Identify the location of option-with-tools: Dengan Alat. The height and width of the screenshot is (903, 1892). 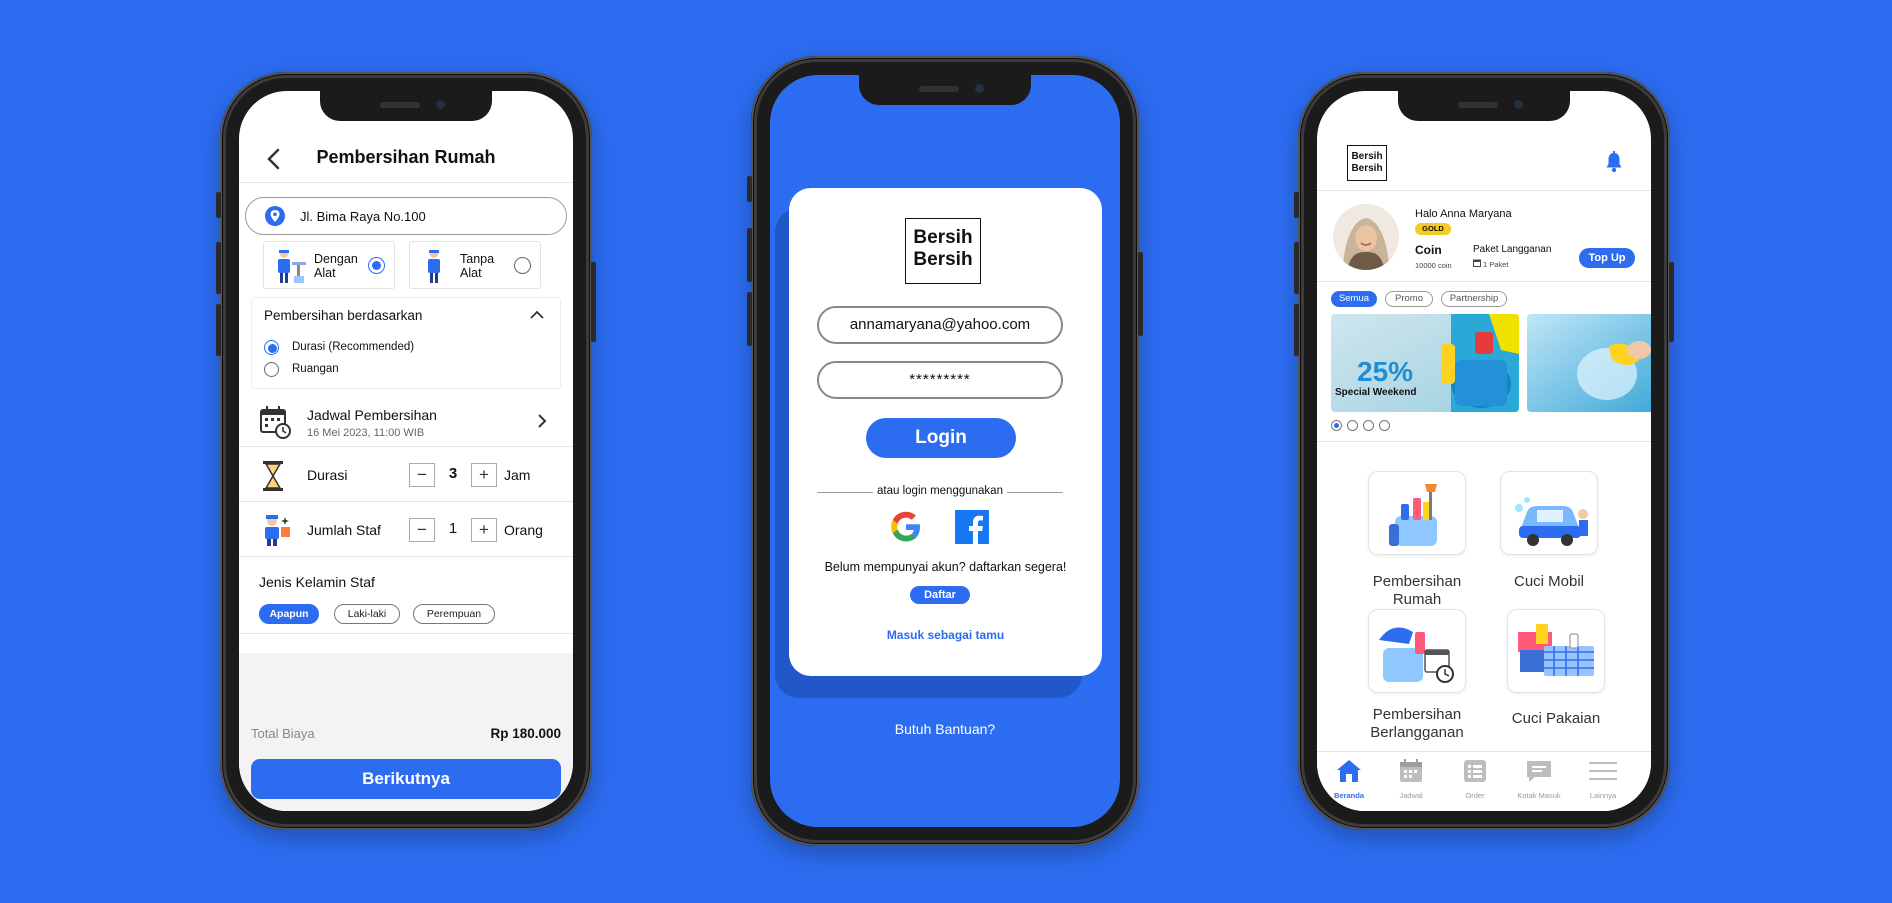
(329, 265).